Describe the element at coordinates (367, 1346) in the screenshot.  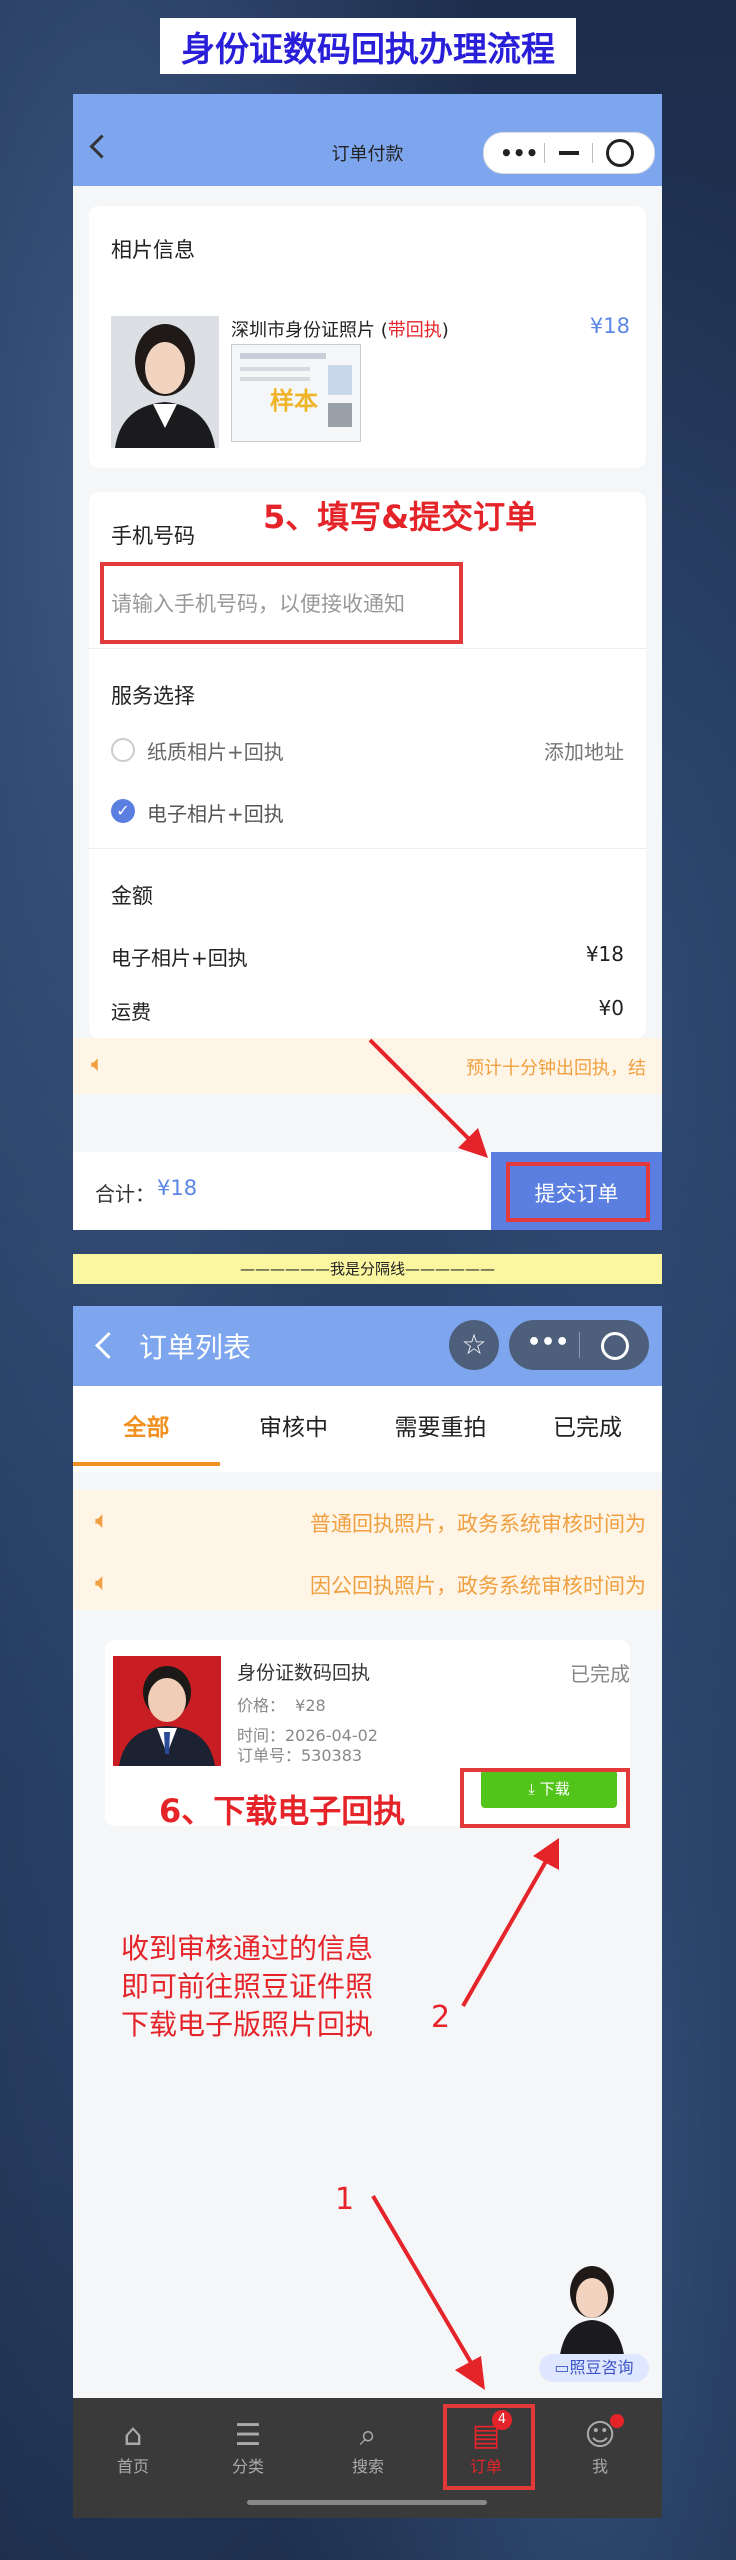
I see `header-bar: 订单列表 ☆ •••` at that location.